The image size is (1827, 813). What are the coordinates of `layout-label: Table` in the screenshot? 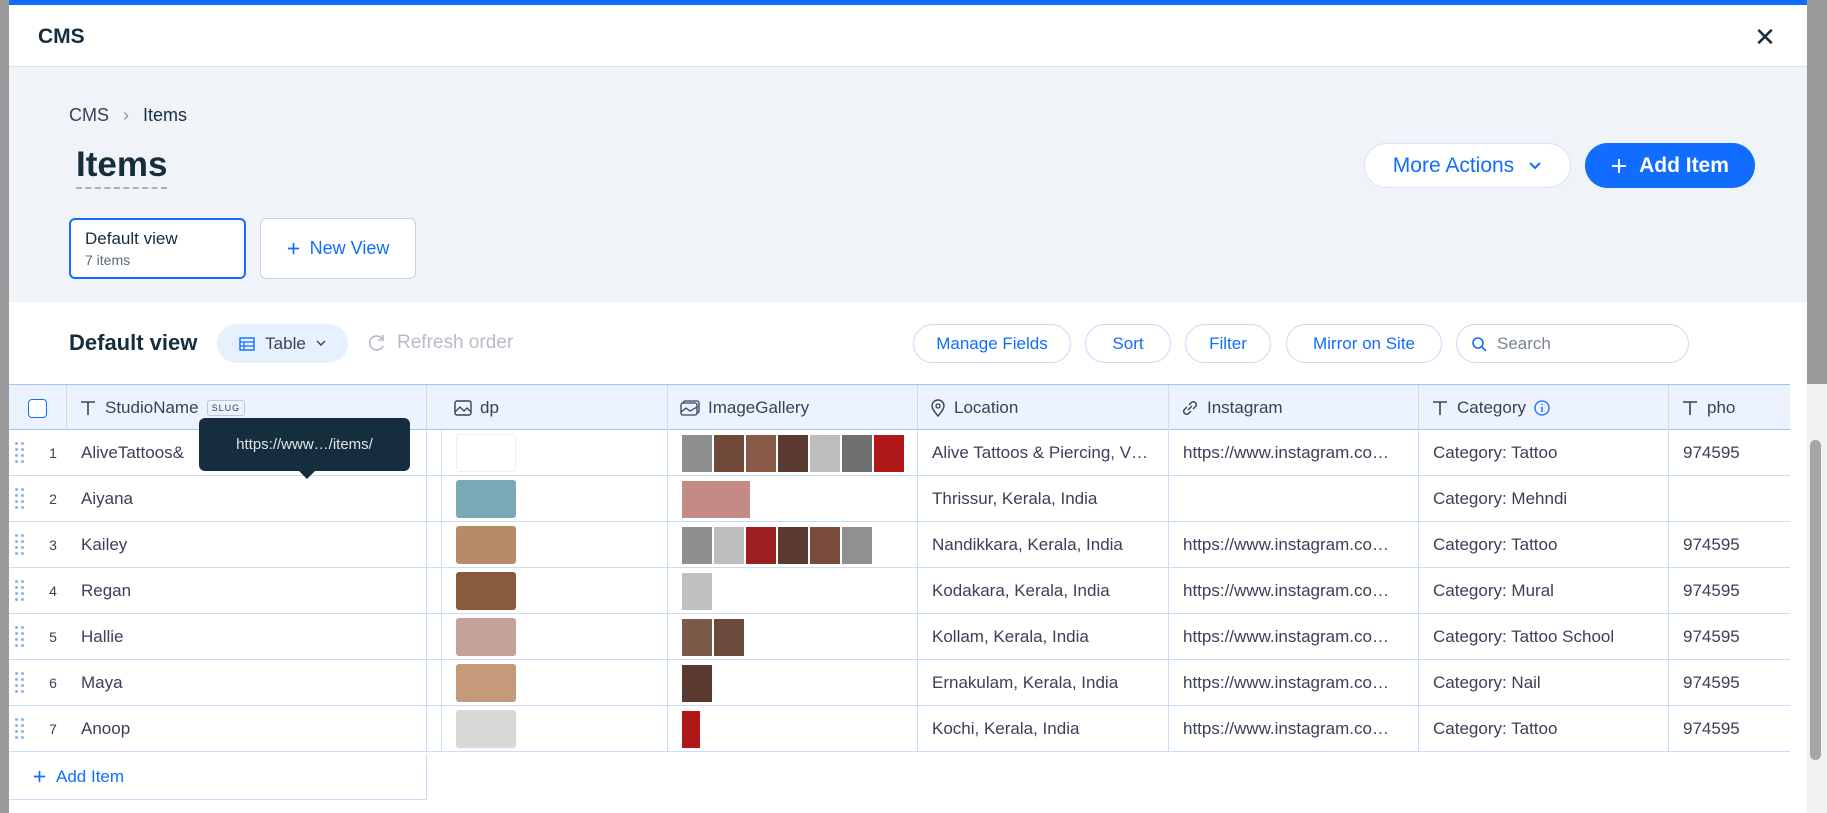 It's located at (285, 343).